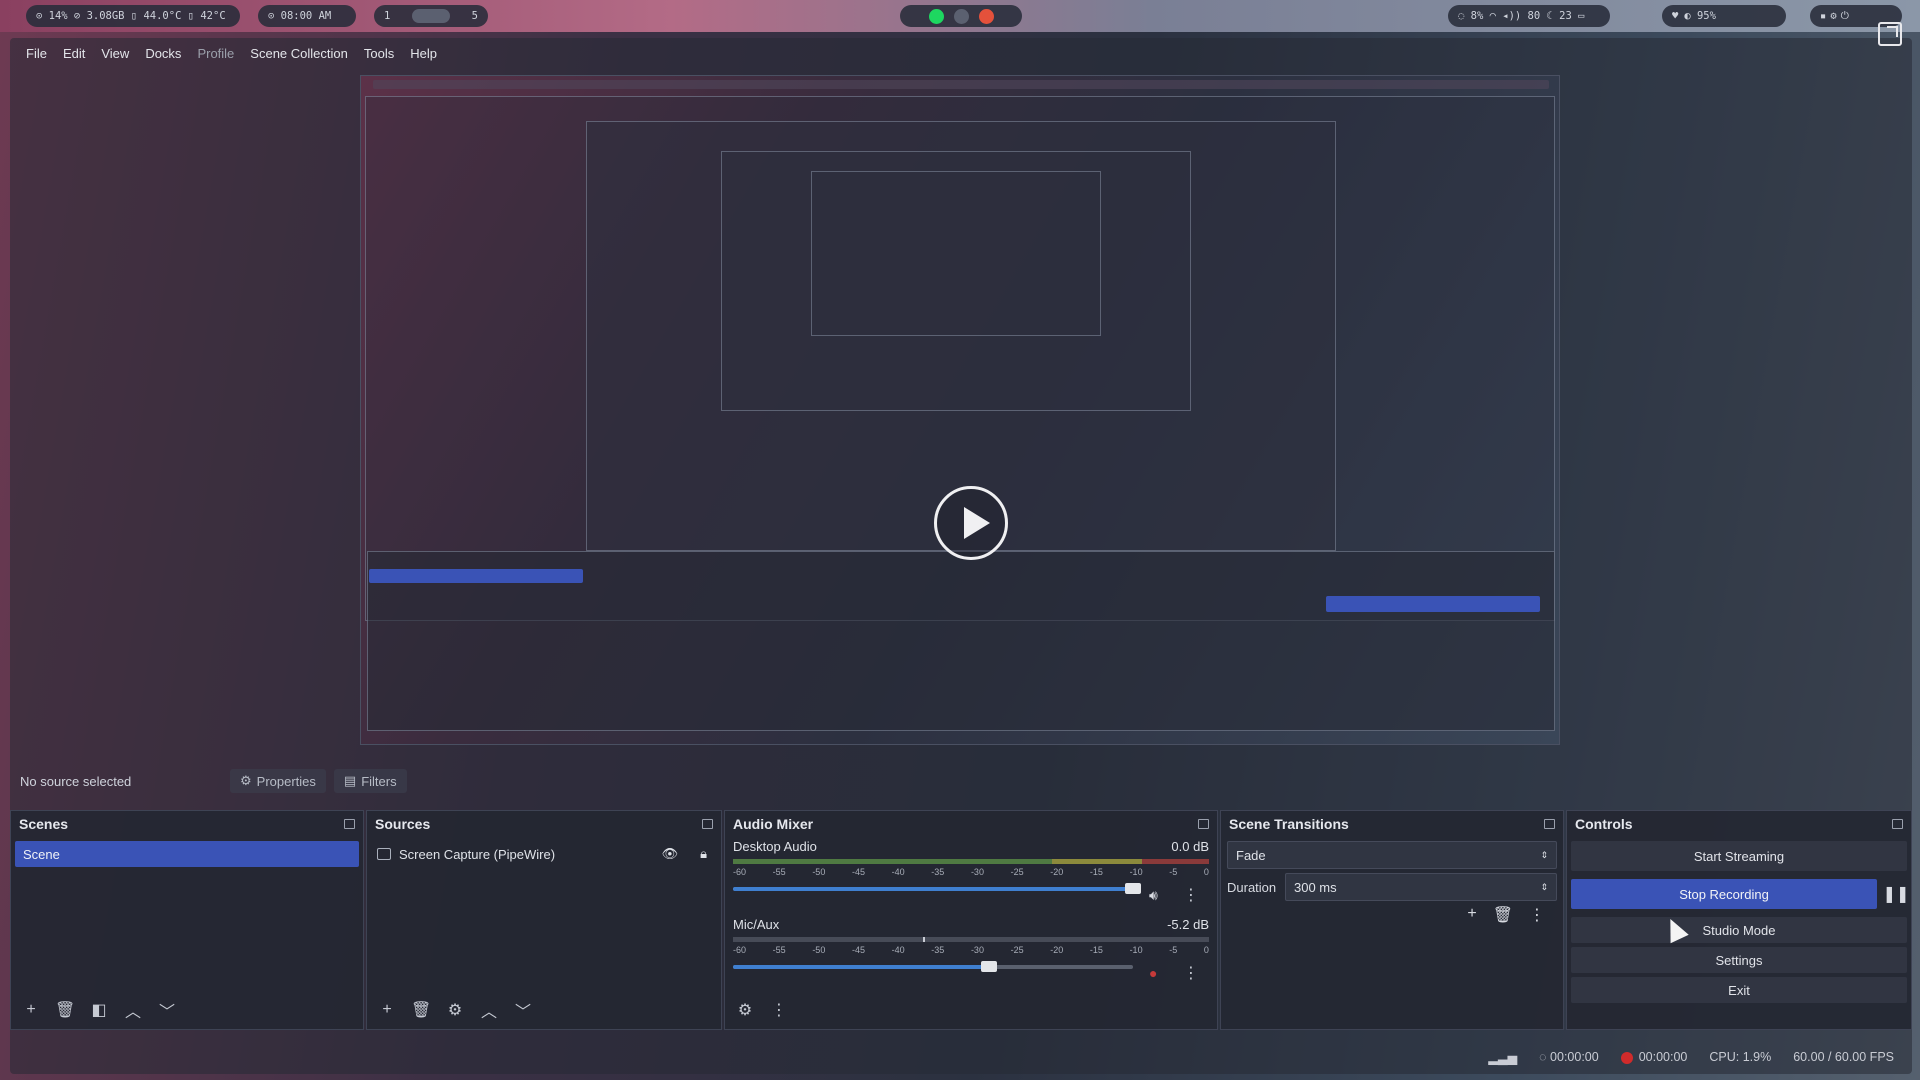  What do you see at coordinates (1739, 930) in the screenshot?
I see `studio-mode-button: Studio Mode` at bounding box center [1739, 930].